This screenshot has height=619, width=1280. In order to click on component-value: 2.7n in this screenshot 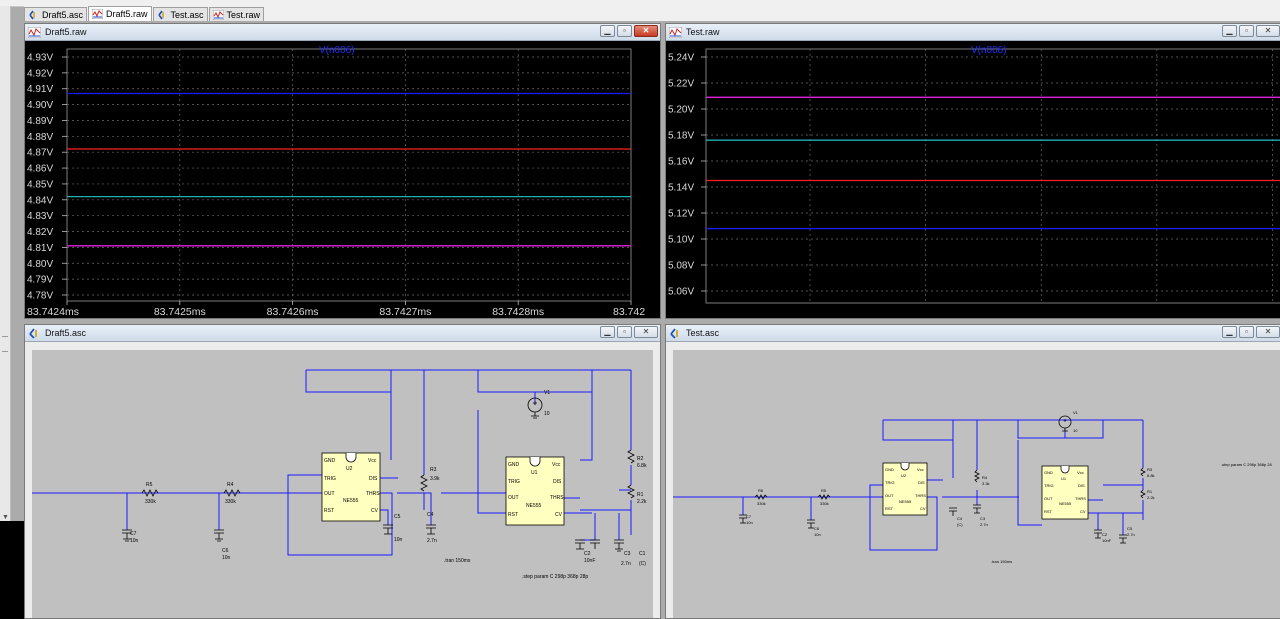, I will do `click(984, 524)`.